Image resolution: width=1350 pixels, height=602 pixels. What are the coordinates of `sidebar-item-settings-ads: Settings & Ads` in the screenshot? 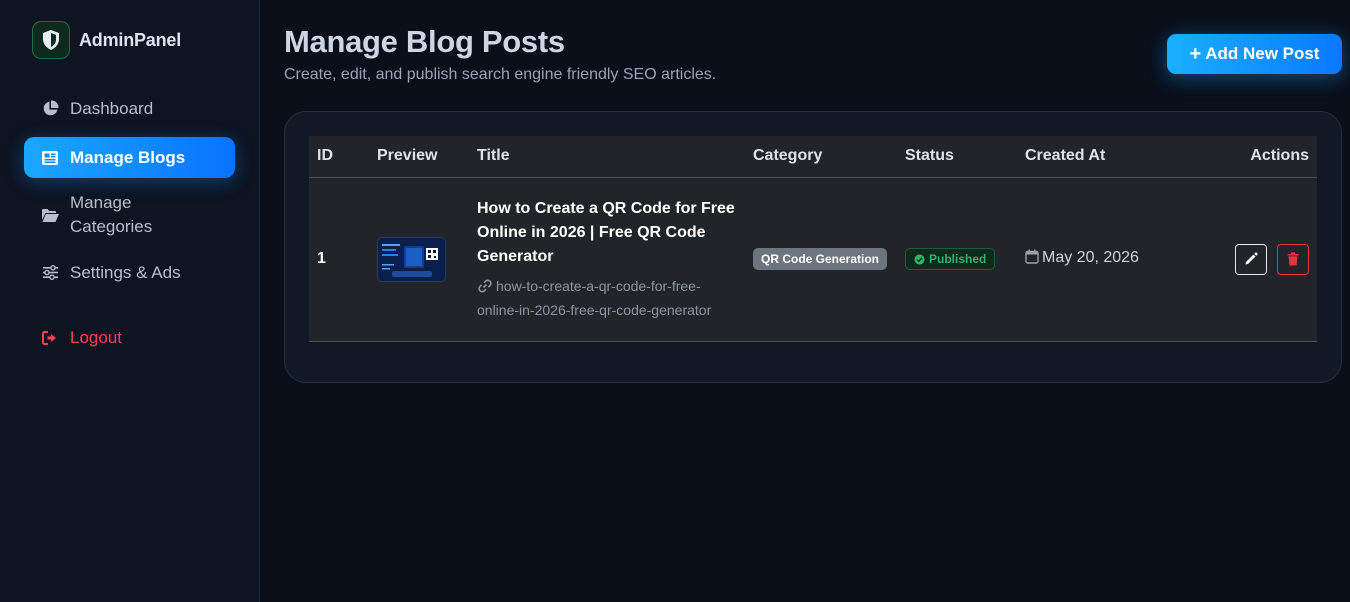 It's located at (129, 272).